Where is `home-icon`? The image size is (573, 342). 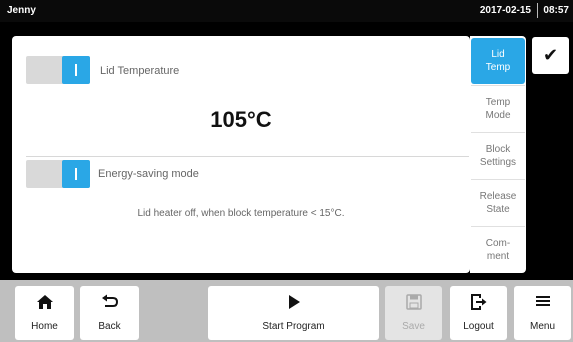
home-icon is located at coordinates (44, 304).